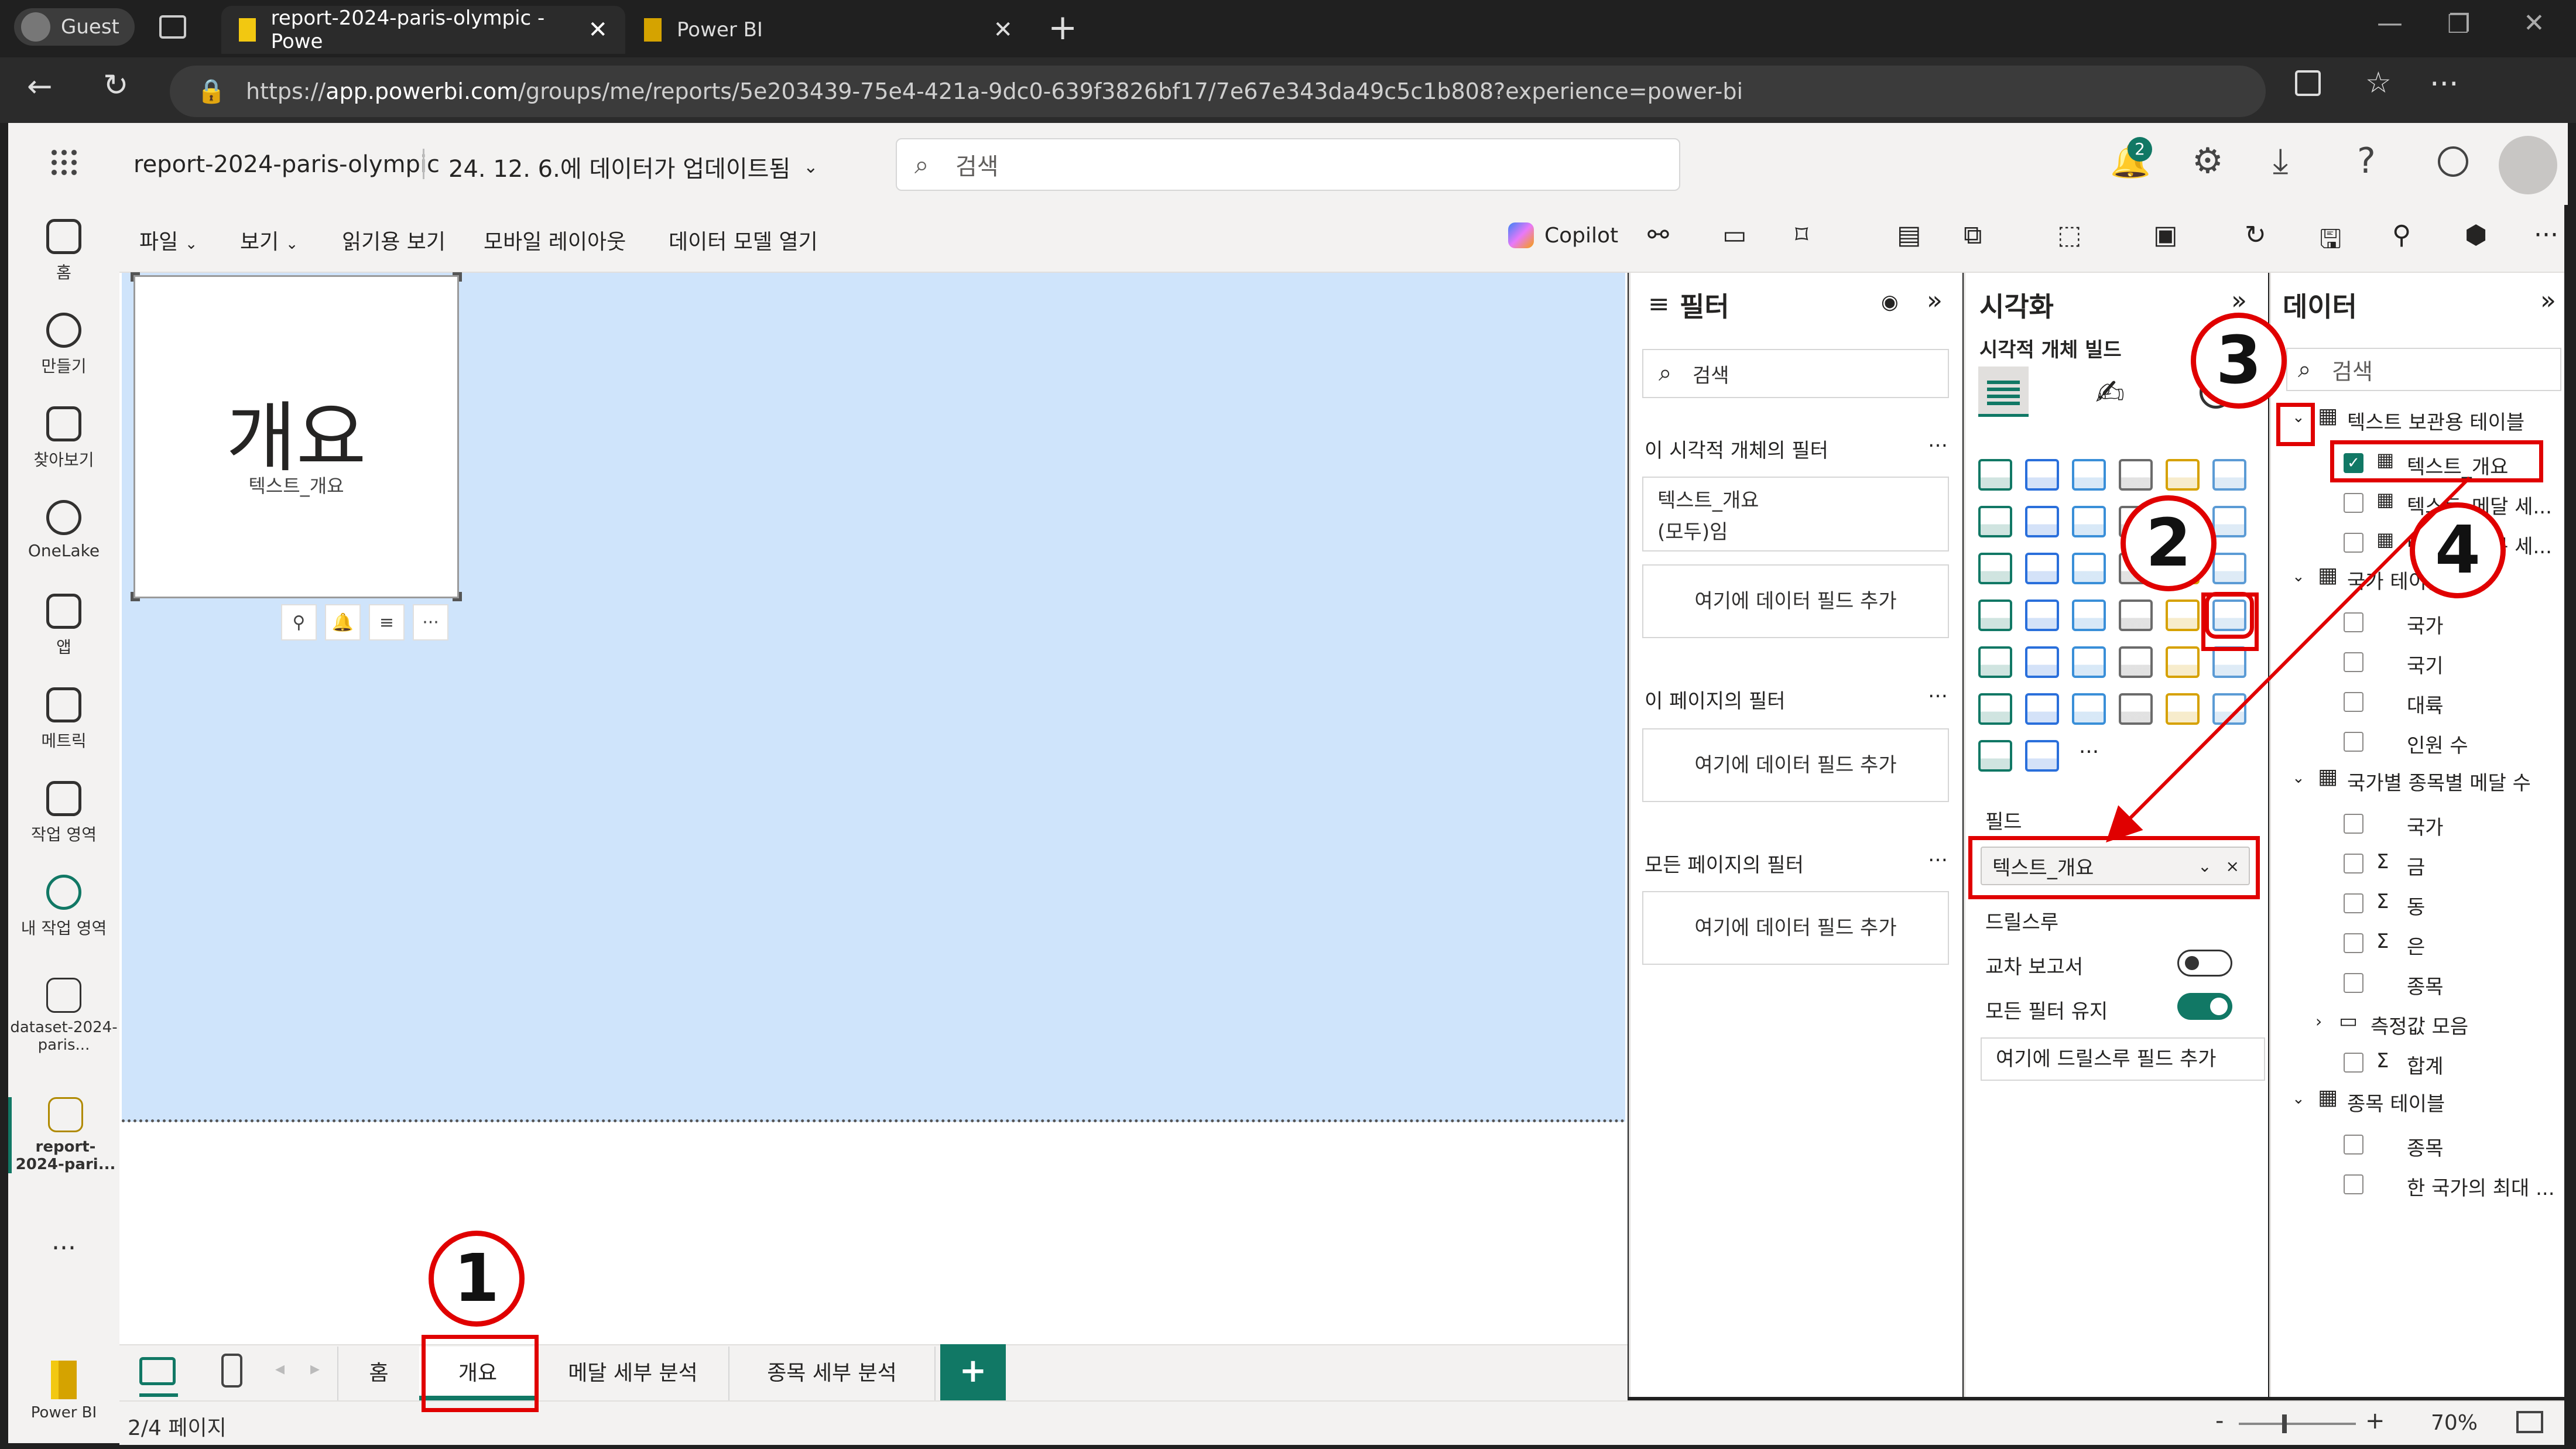 The image size is (2576, 1449). Describe the element at coordinates (2416, 945) in the screenshot. I see `field-name: 은` at that location.